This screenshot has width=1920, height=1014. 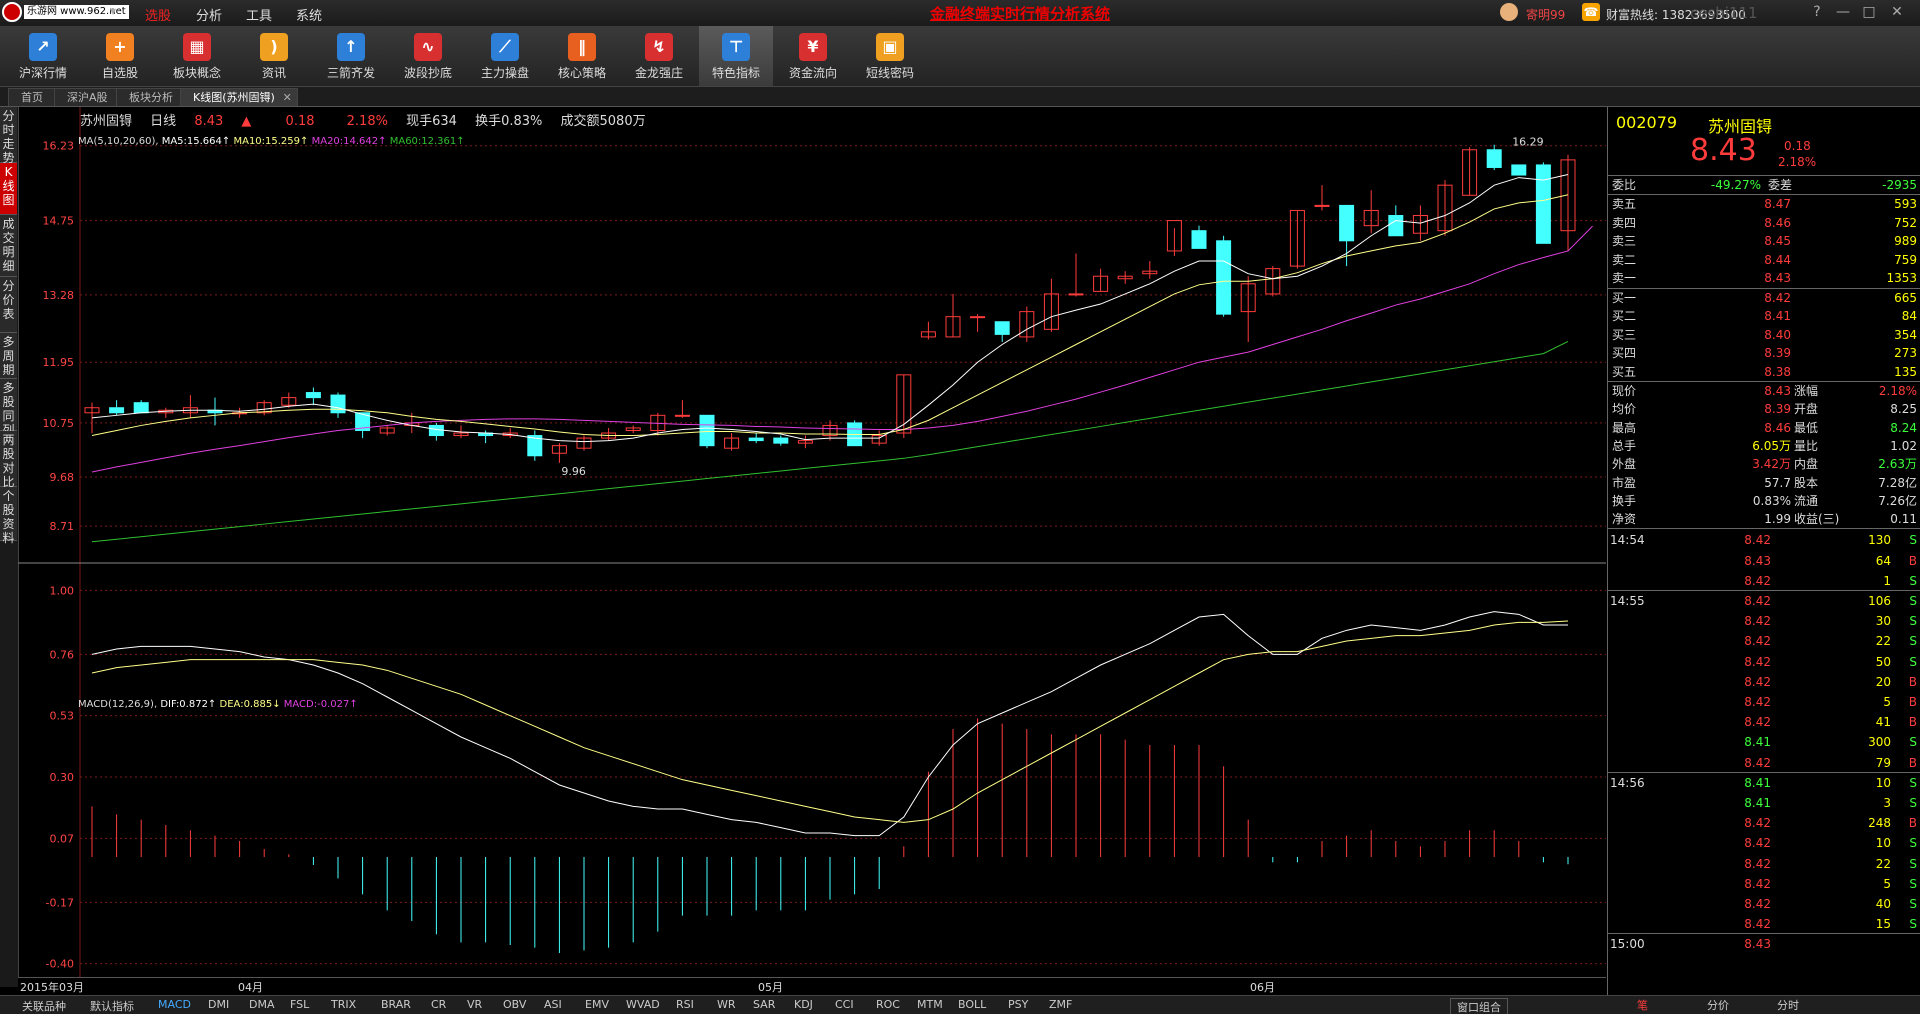 What do you see at coordinates (803, 1004) in the screenshot?
I see `indicator-tab-kdj: KDJ` at bounding box center [803, 1004].